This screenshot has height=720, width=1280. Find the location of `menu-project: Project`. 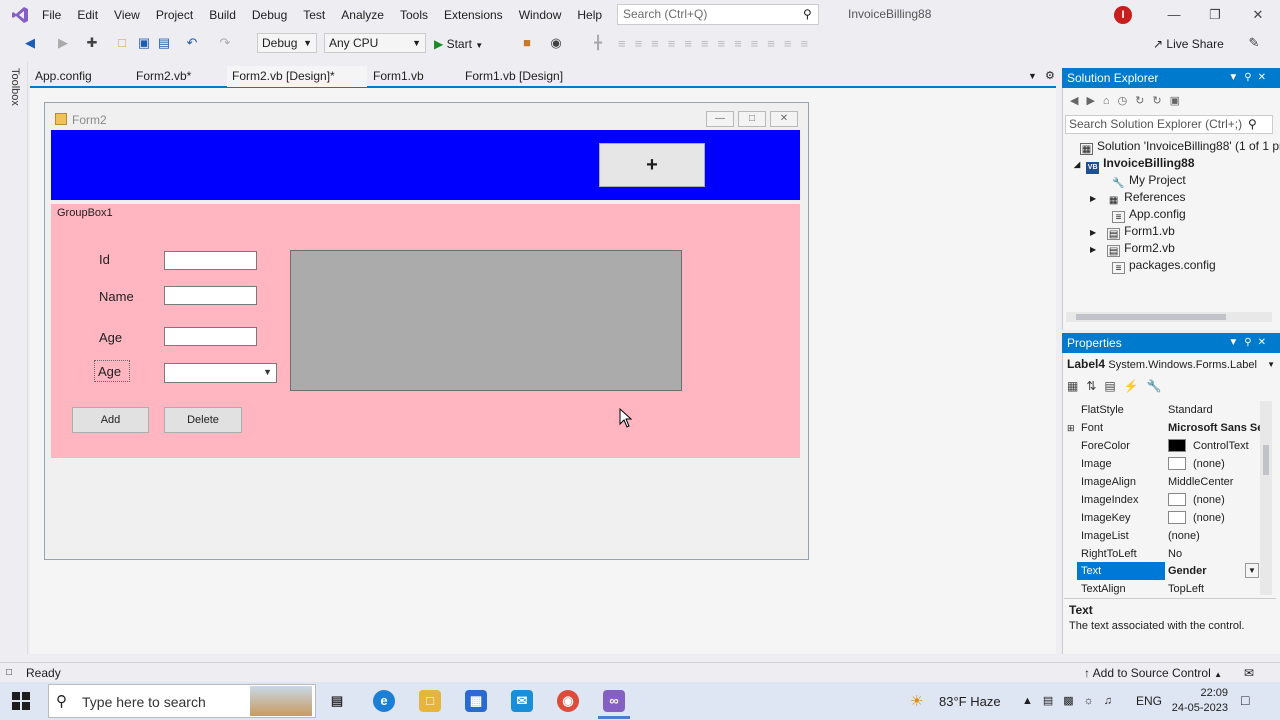

menu-project: Project is located at coordinates (174, 15).